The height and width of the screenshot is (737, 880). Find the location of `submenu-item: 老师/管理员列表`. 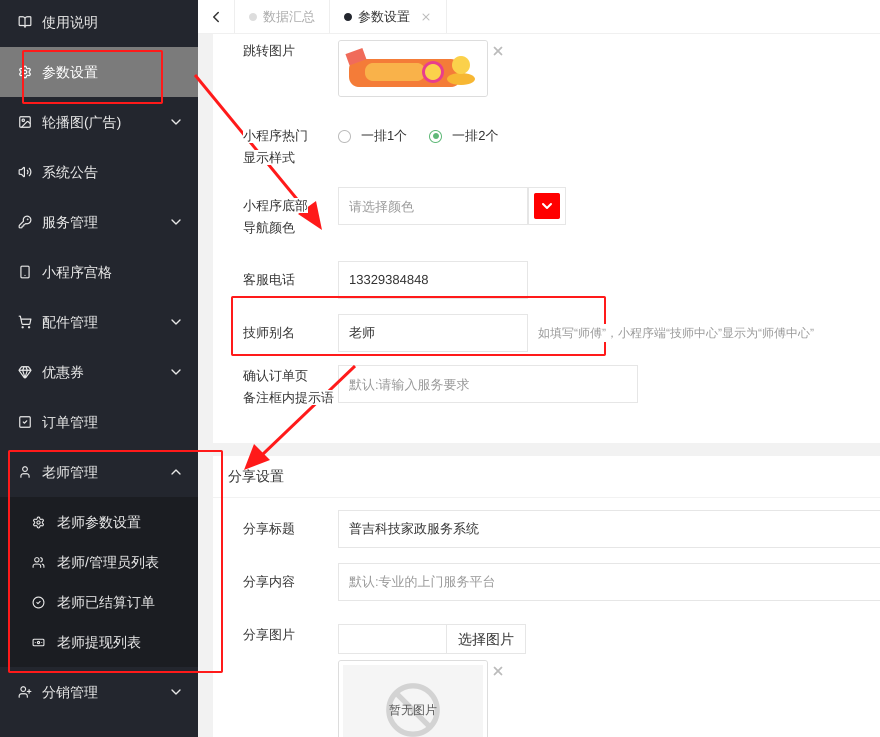

submenu-item: 老师/管理员列表 is located at coordinates (99, 562).